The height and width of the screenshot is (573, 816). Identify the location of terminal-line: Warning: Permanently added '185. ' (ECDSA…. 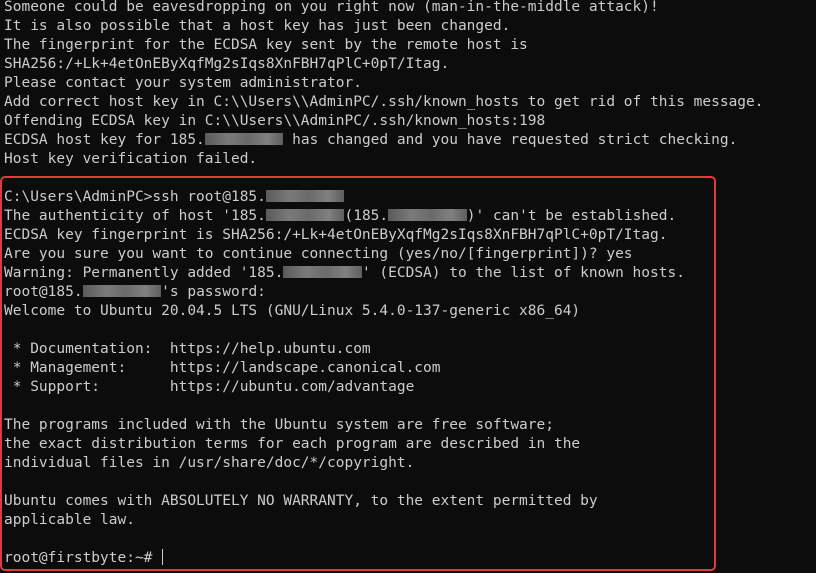
(344, 273).